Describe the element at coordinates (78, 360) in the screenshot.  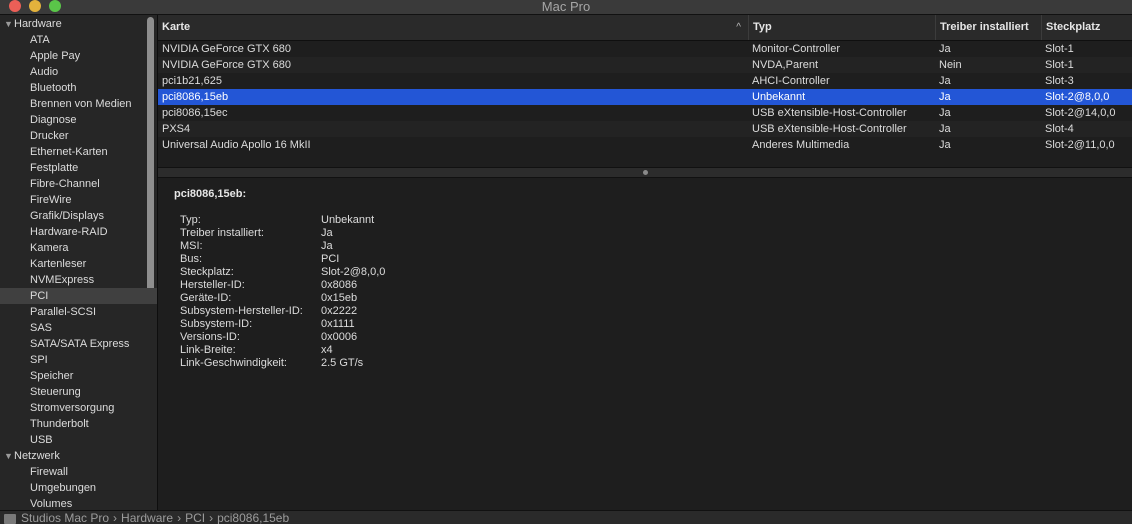
I see `sidebar-item-spi: SPI` at that location.